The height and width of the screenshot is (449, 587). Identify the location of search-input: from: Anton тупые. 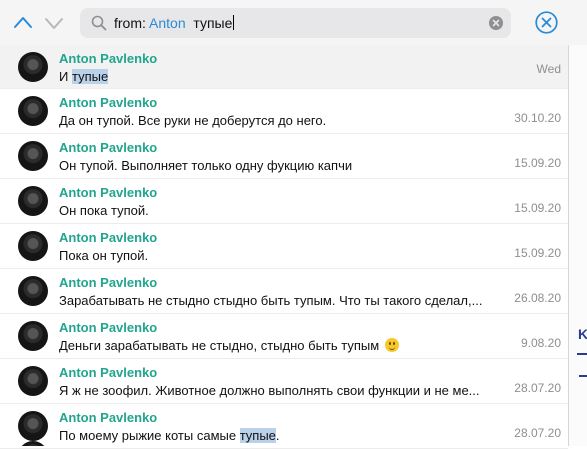
(295, 23).